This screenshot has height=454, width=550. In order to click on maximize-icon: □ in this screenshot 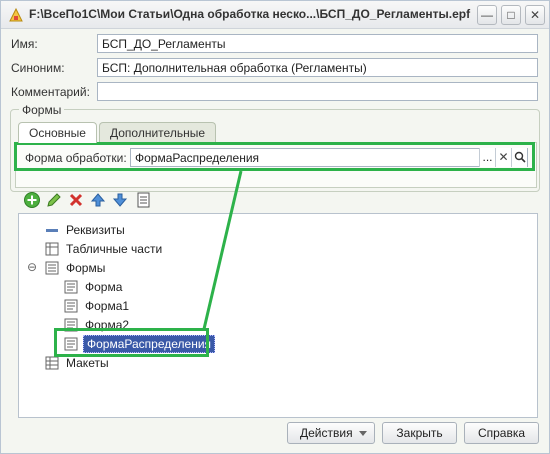, I will do `click(511, 15)`.